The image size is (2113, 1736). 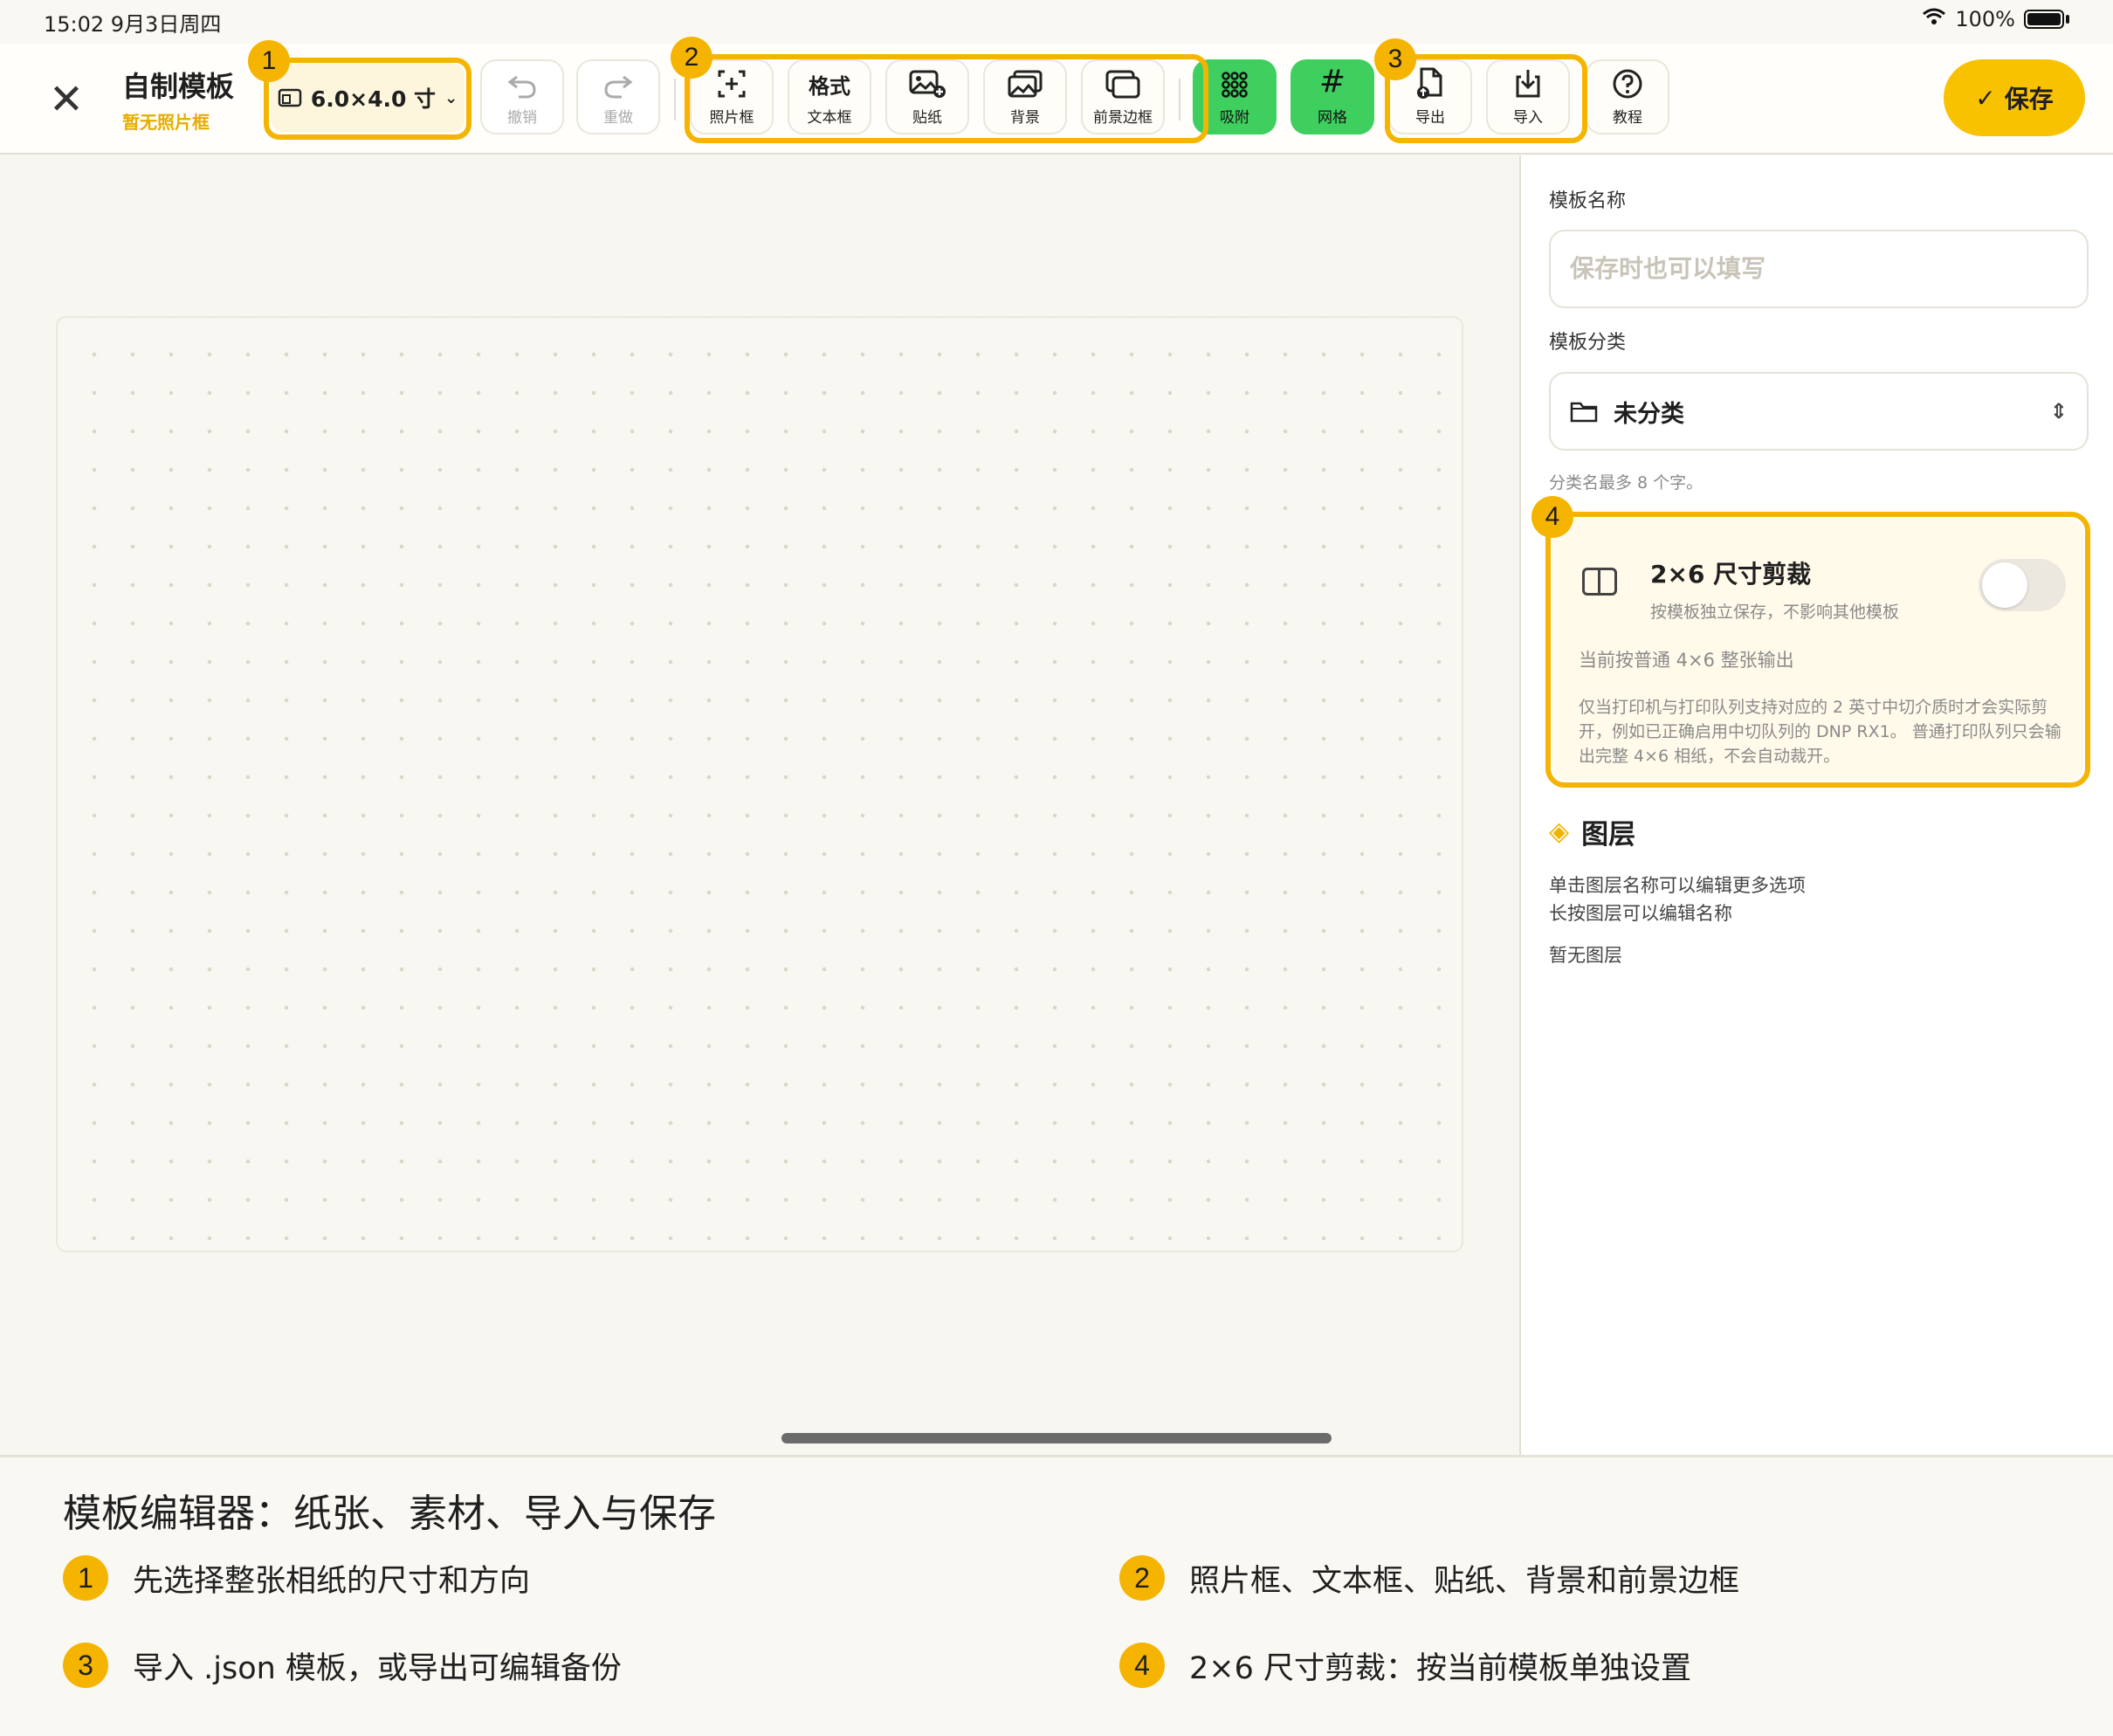 What do you see at coordinates (1627, 118) in the screenshot?
I see `tutorial-label: 教程` at bounding box center [1627, 118].